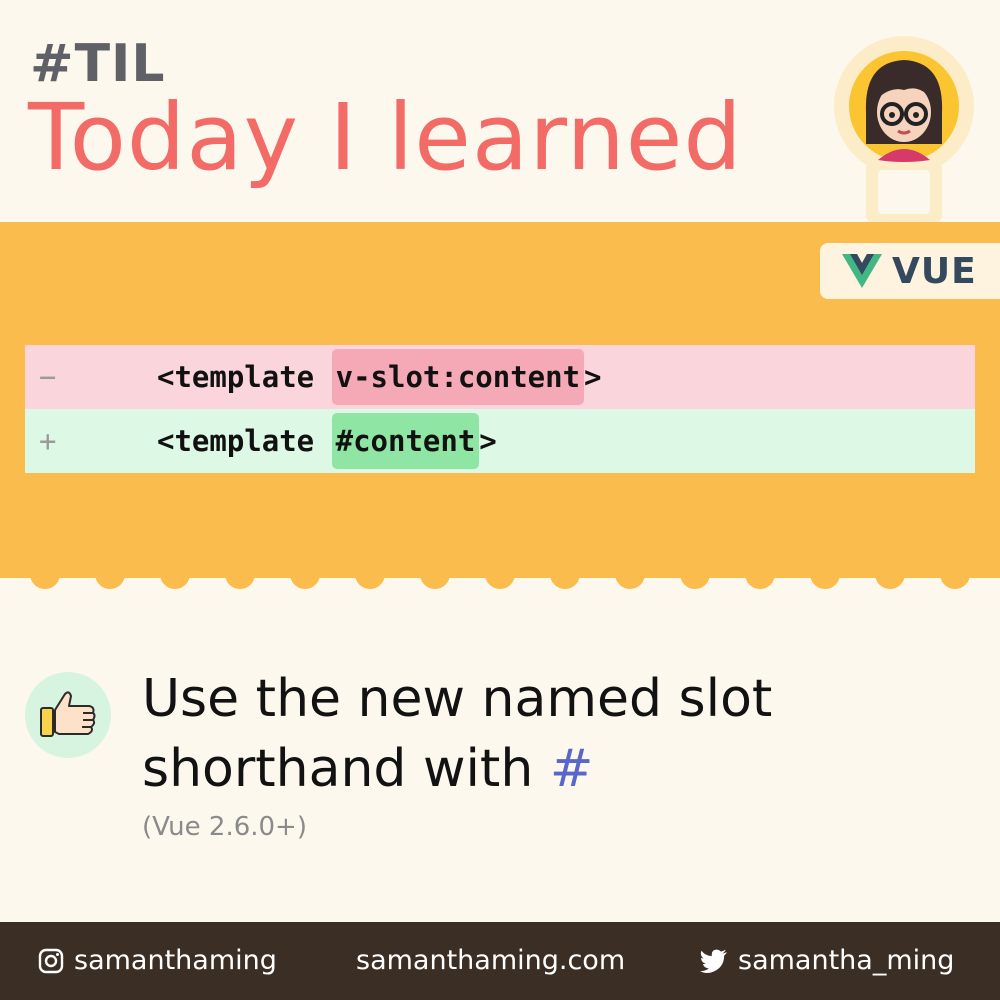 This screenshot has height=1000, width=1000. Describe the element at coordinates (713, 961) in the screenshot. I see `twitter-icon` at that location.